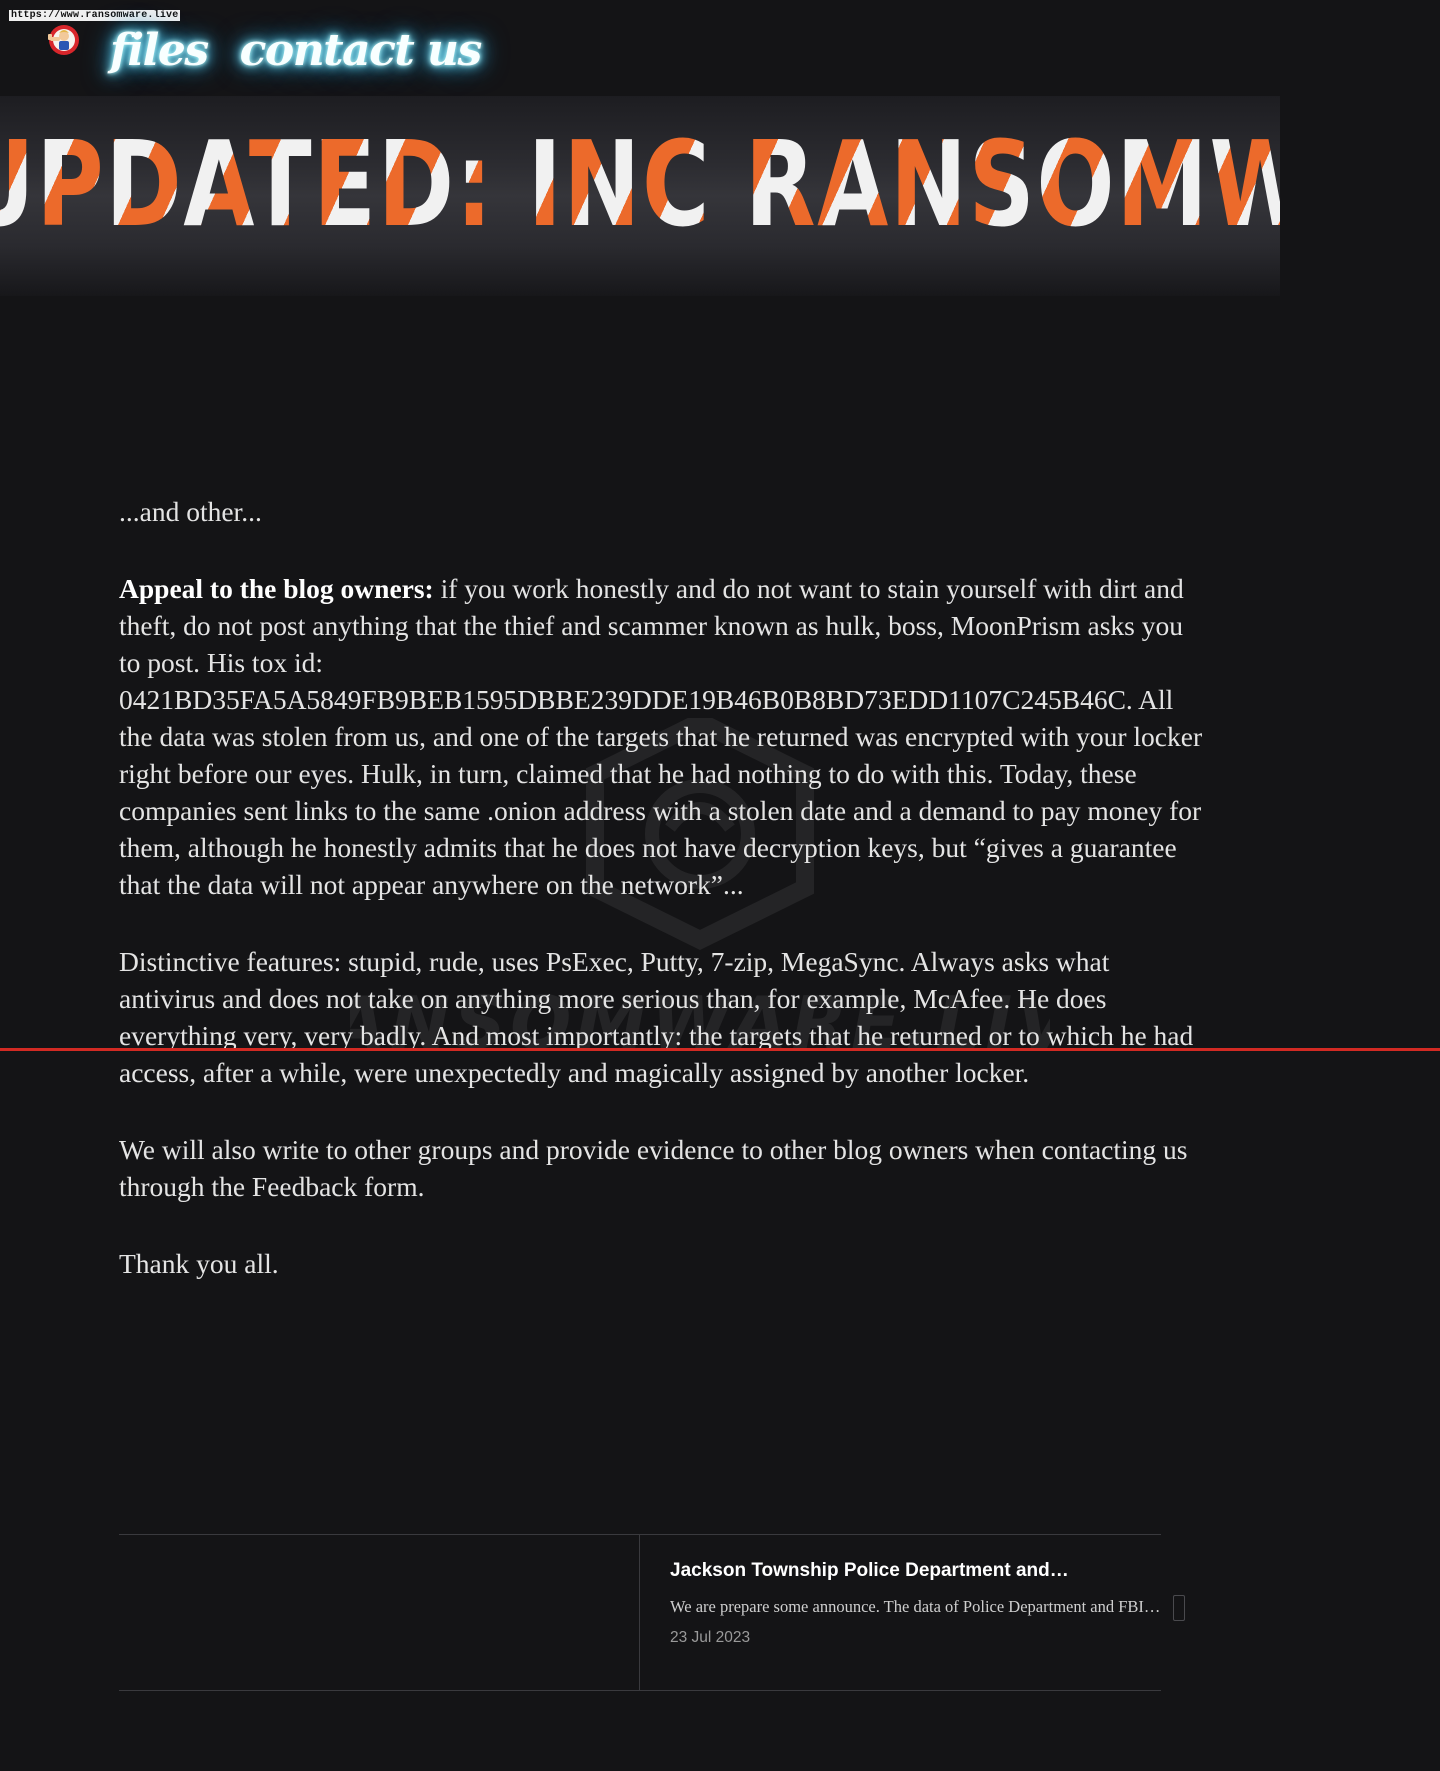 The width and height of the screenshot is (1440, 1771). What do you see at coordinates (710, 1637) in the screenshot?
I see `next-post-date: 23 Jul 2023` at bounding box center [710, 1637].